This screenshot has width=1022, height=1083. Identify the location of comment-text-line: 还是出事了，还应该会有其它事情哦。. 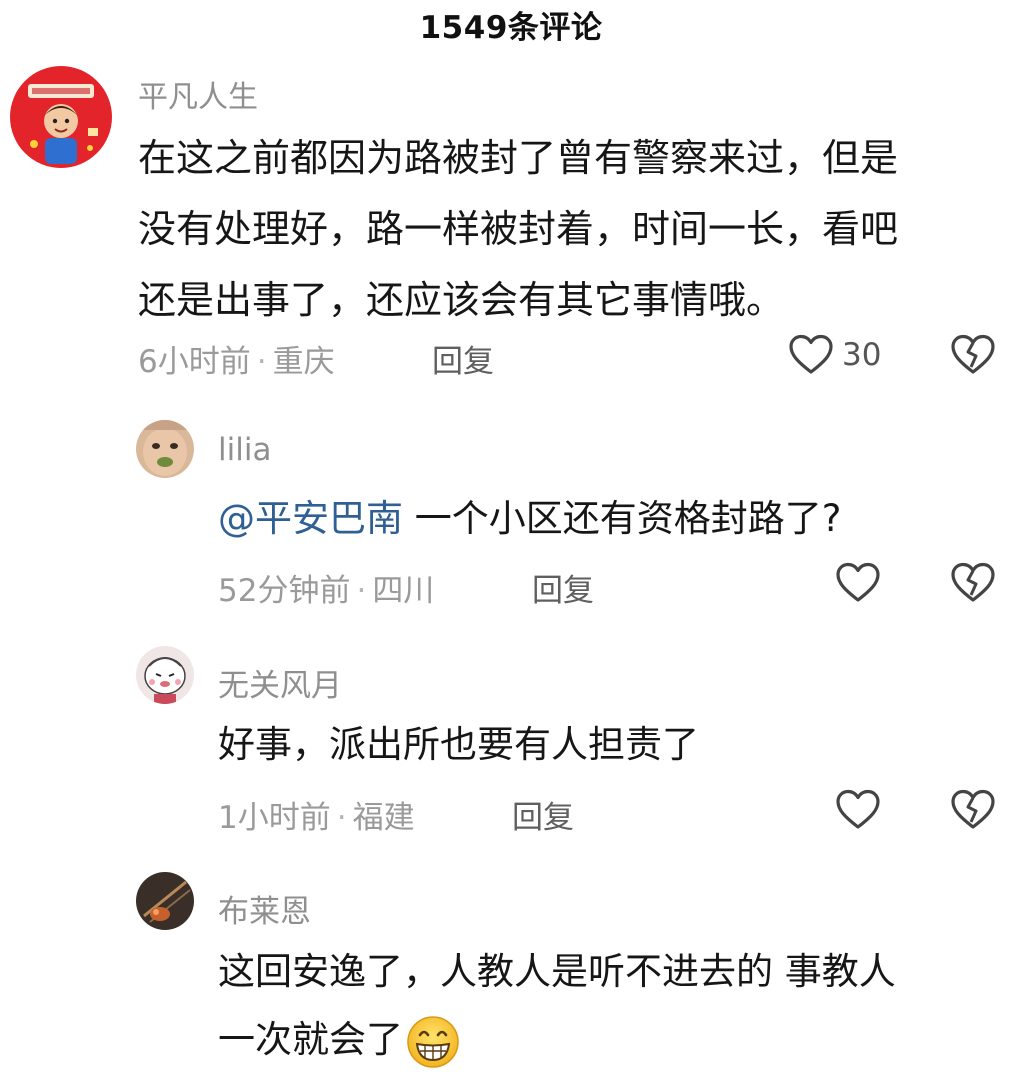
(461, 300).